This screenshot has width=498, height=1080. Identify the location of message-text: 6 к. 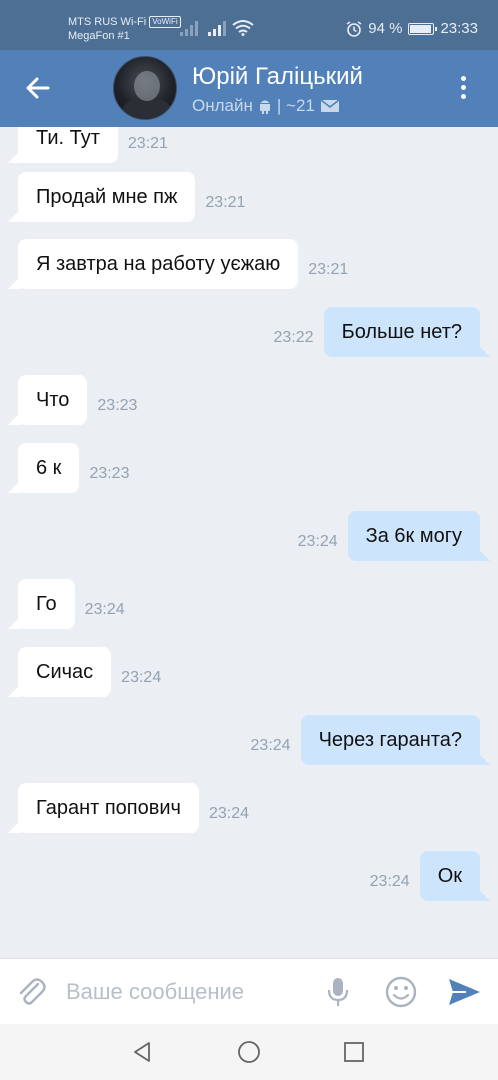
(43, 468).